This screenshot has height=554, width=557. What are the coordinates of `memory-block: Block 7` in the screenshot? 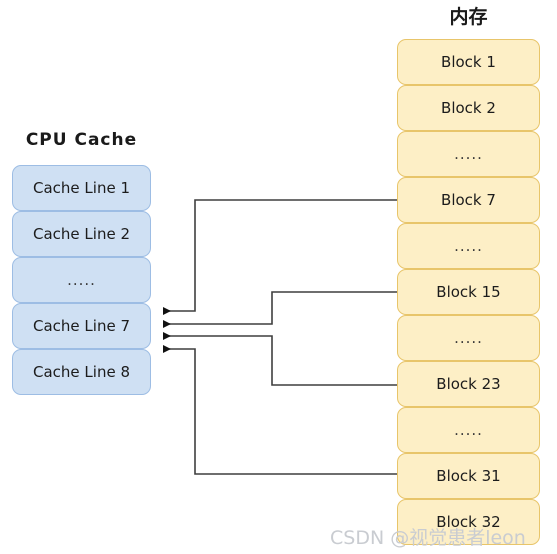 It's located at (468, 200).